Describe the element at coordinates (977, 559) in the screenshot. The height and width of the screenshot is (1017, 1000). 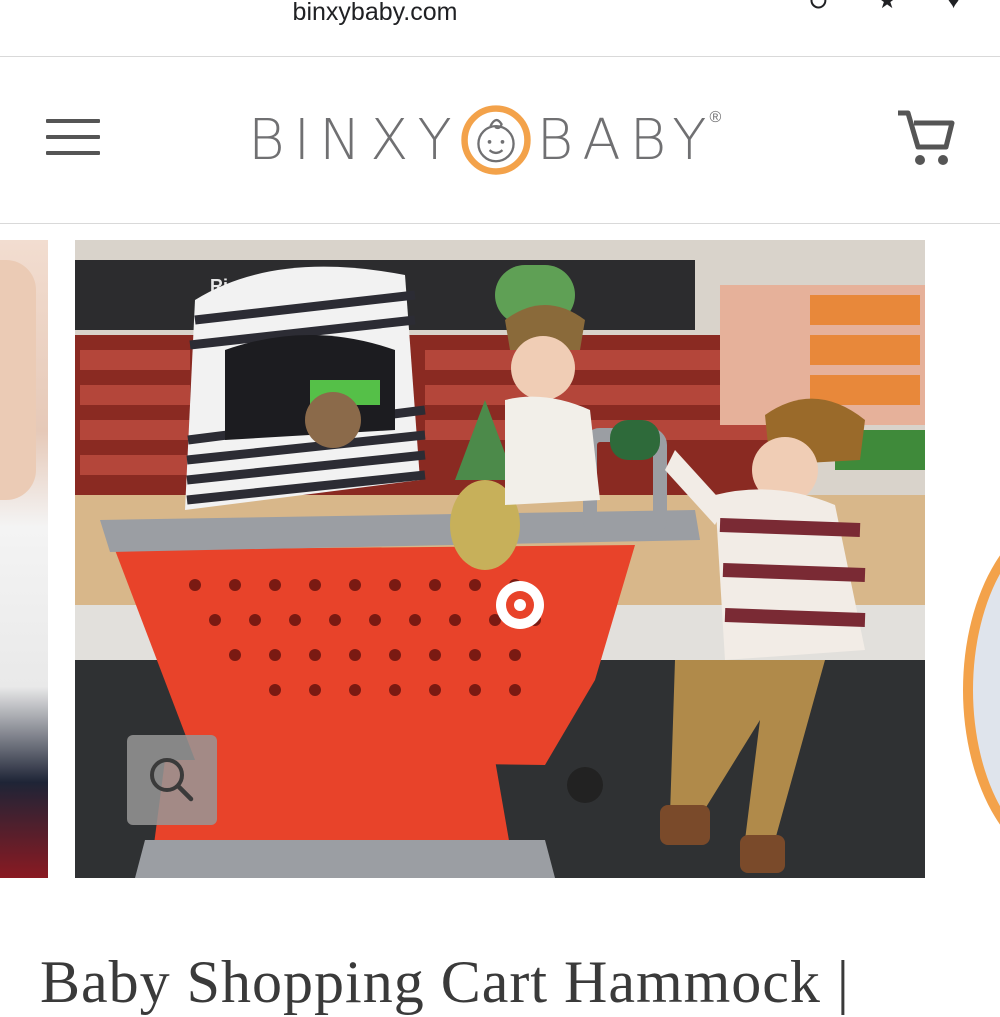
I see `next-slide-peek` at that location.